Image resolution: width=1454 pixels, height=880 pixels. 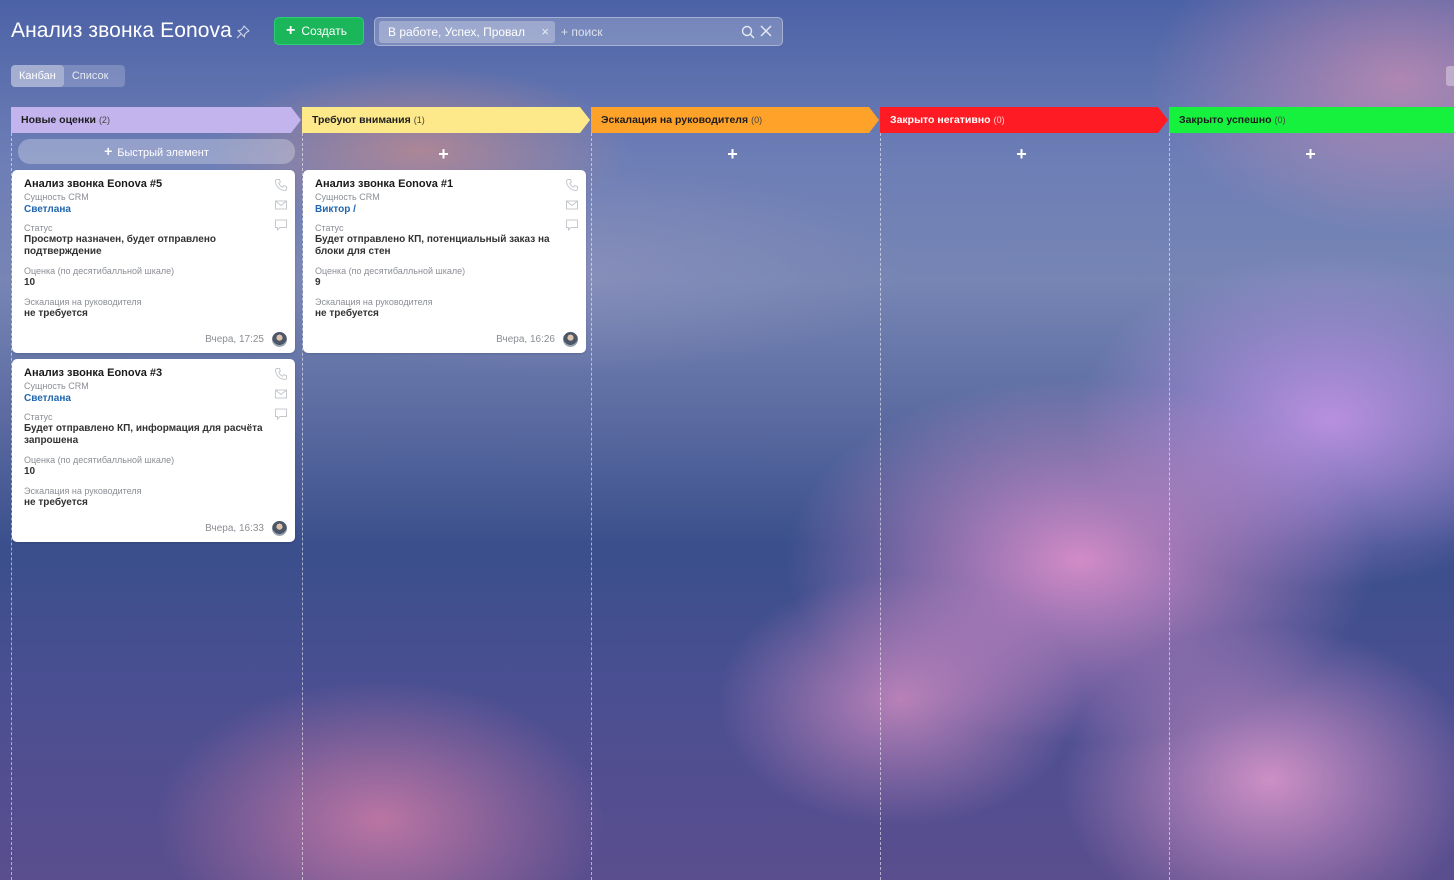 I want to click on card-footer: Вчера, 16:33, so click(x=246, y=528).